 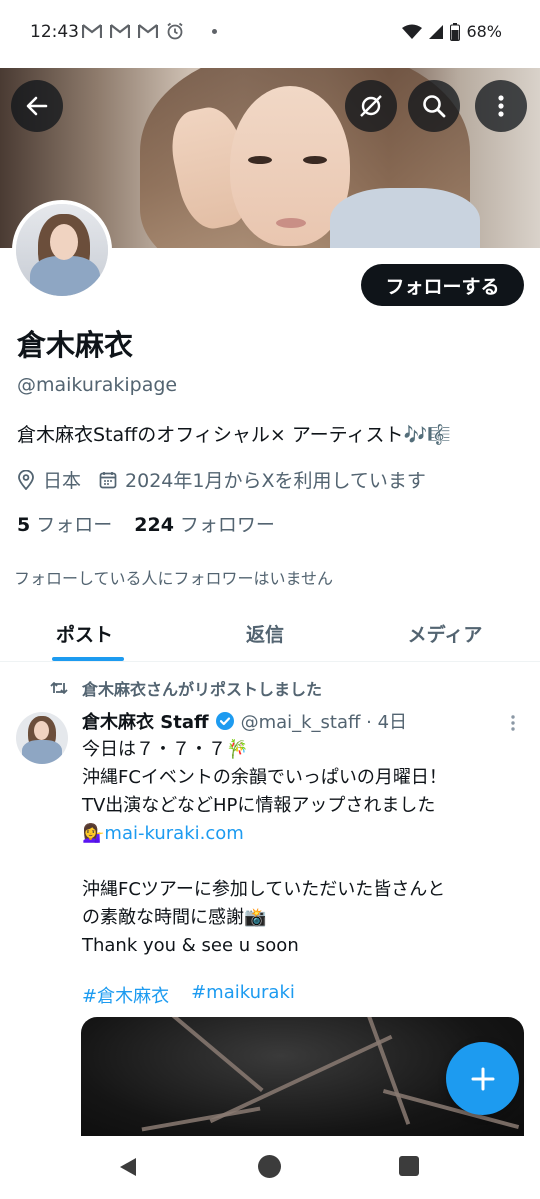 What do you see at coordinates (93, 833) in the screenshot?
I see `person-tipping-hand-emoji: 💁‍♀️` at bounding box center [93, 833].